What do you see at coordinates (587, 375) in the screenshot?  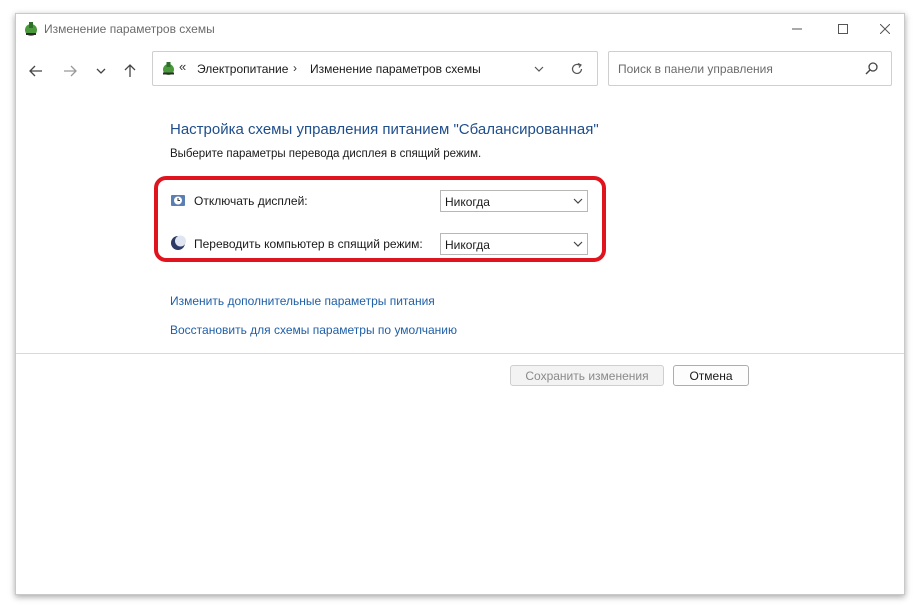 I see `save-button: Сохранить изменения` at bounding box center [587, 375].